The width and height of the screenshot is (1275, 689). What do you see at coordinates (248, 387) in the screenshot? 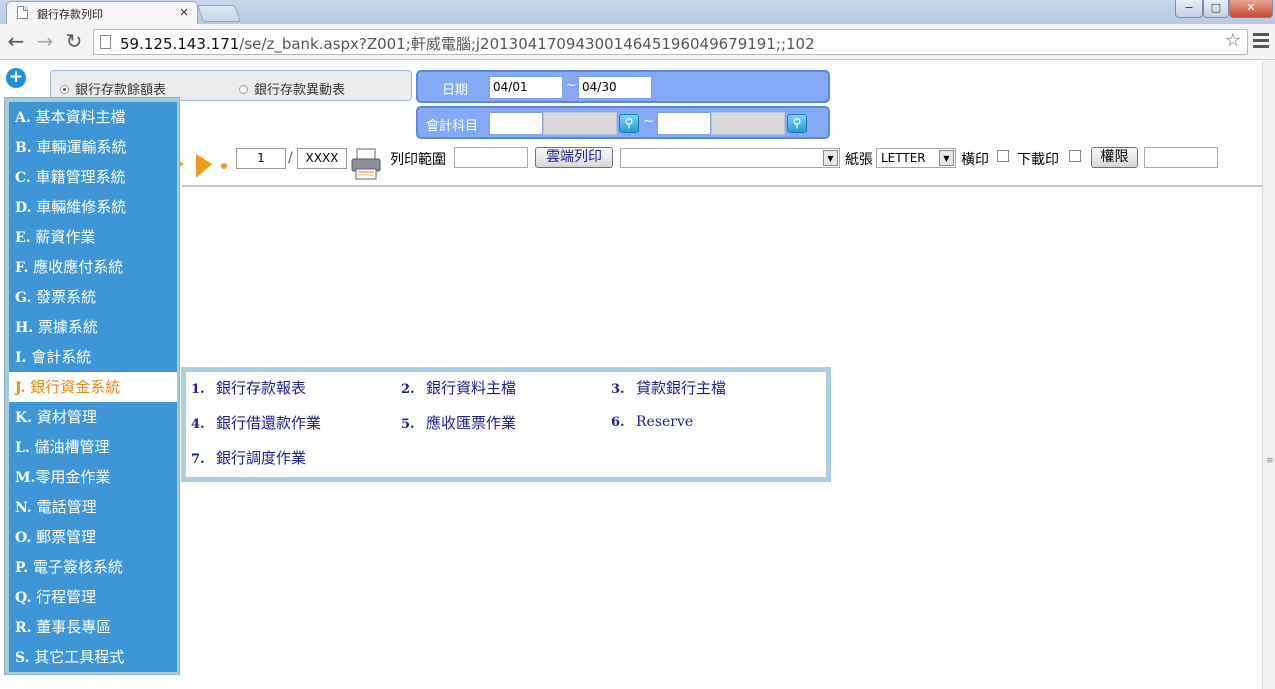
I see `submenu-item: 1. 銀行存款報表` at bounding box center [248, 387].